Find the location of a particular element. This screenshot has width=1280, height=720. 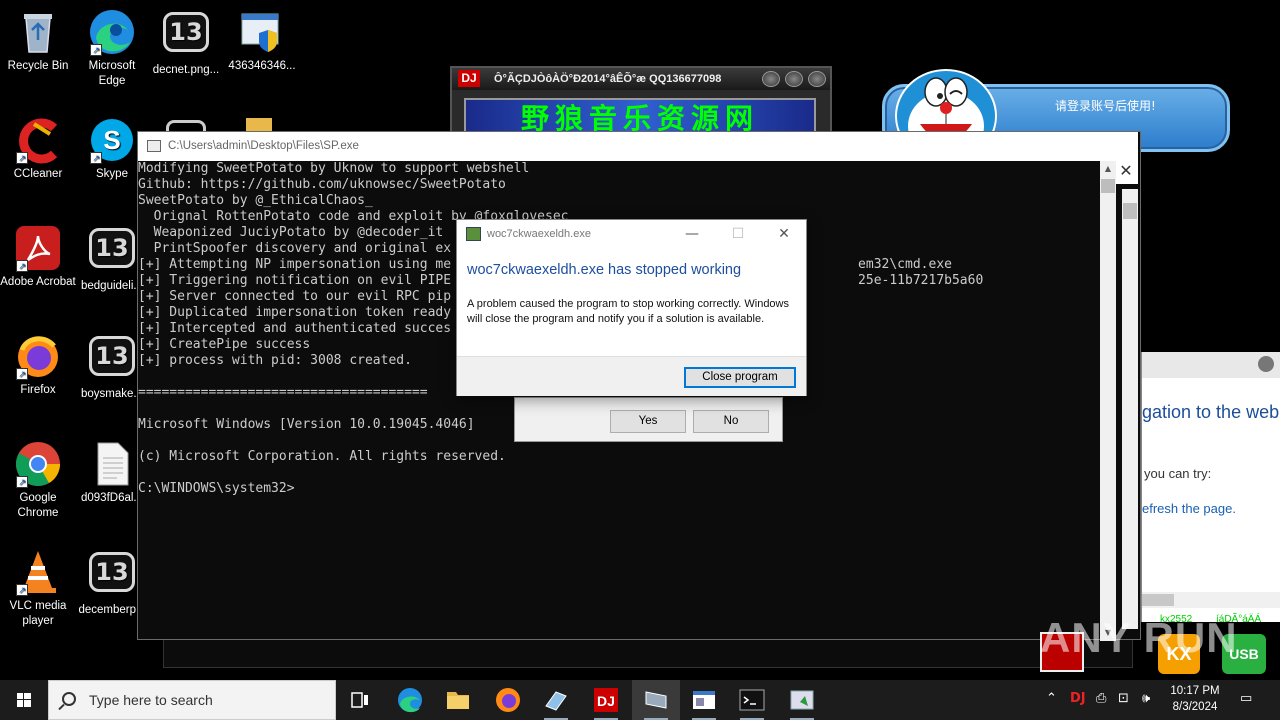

no-button: No is located at coordinates (731, 421).